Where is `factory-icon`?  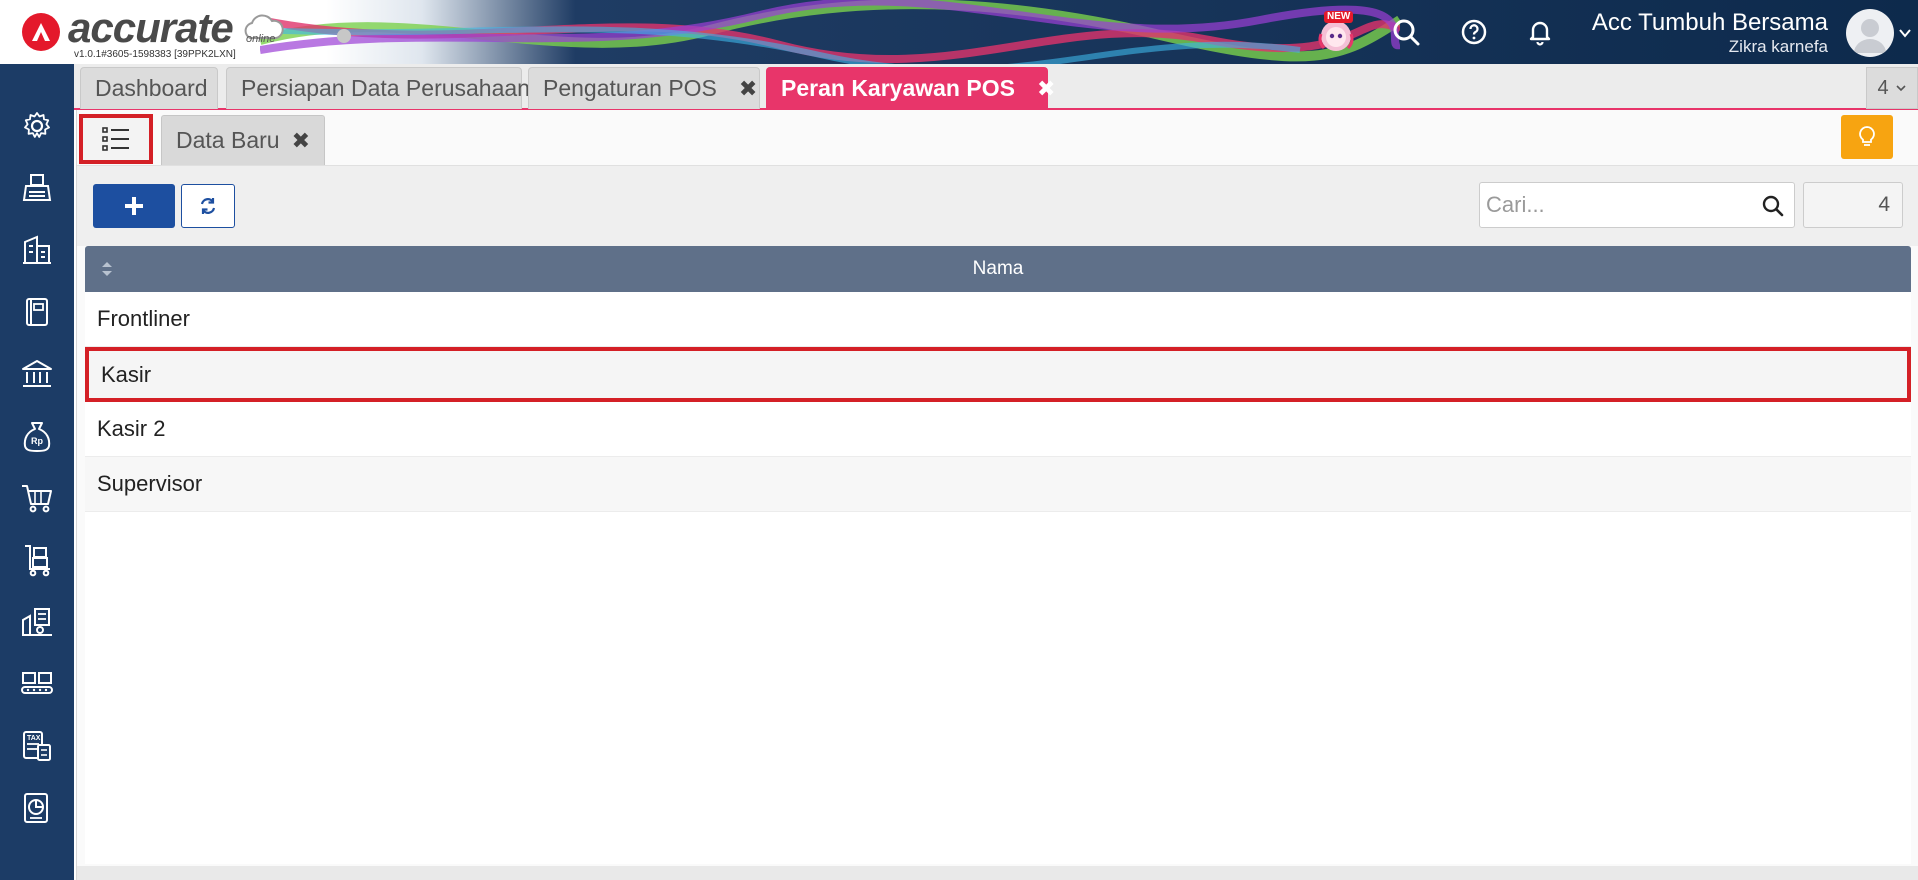 factory-icon is located at coordinates (37, 622).